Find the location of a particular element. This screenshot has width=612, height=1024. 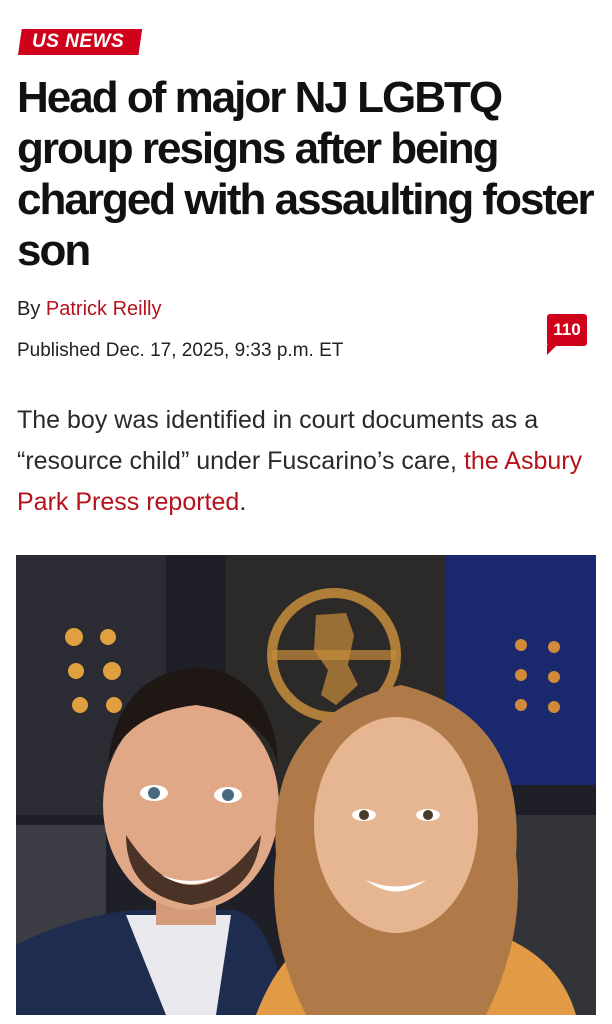

summary-end: . is located at coordinates (243, 502).